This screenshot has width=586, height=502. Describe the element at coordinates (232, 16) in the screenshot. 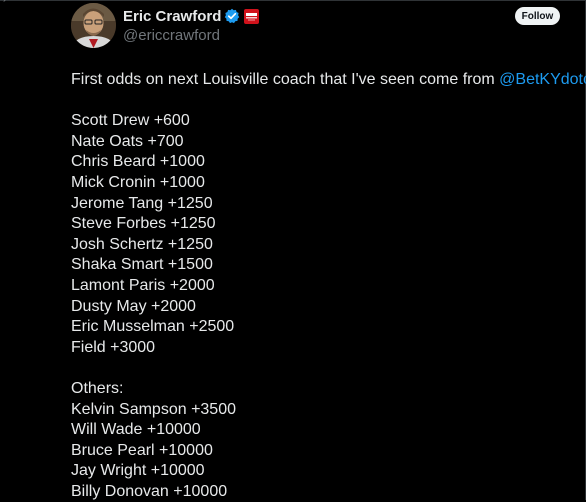

I see `verified-badge-icon` at that location.